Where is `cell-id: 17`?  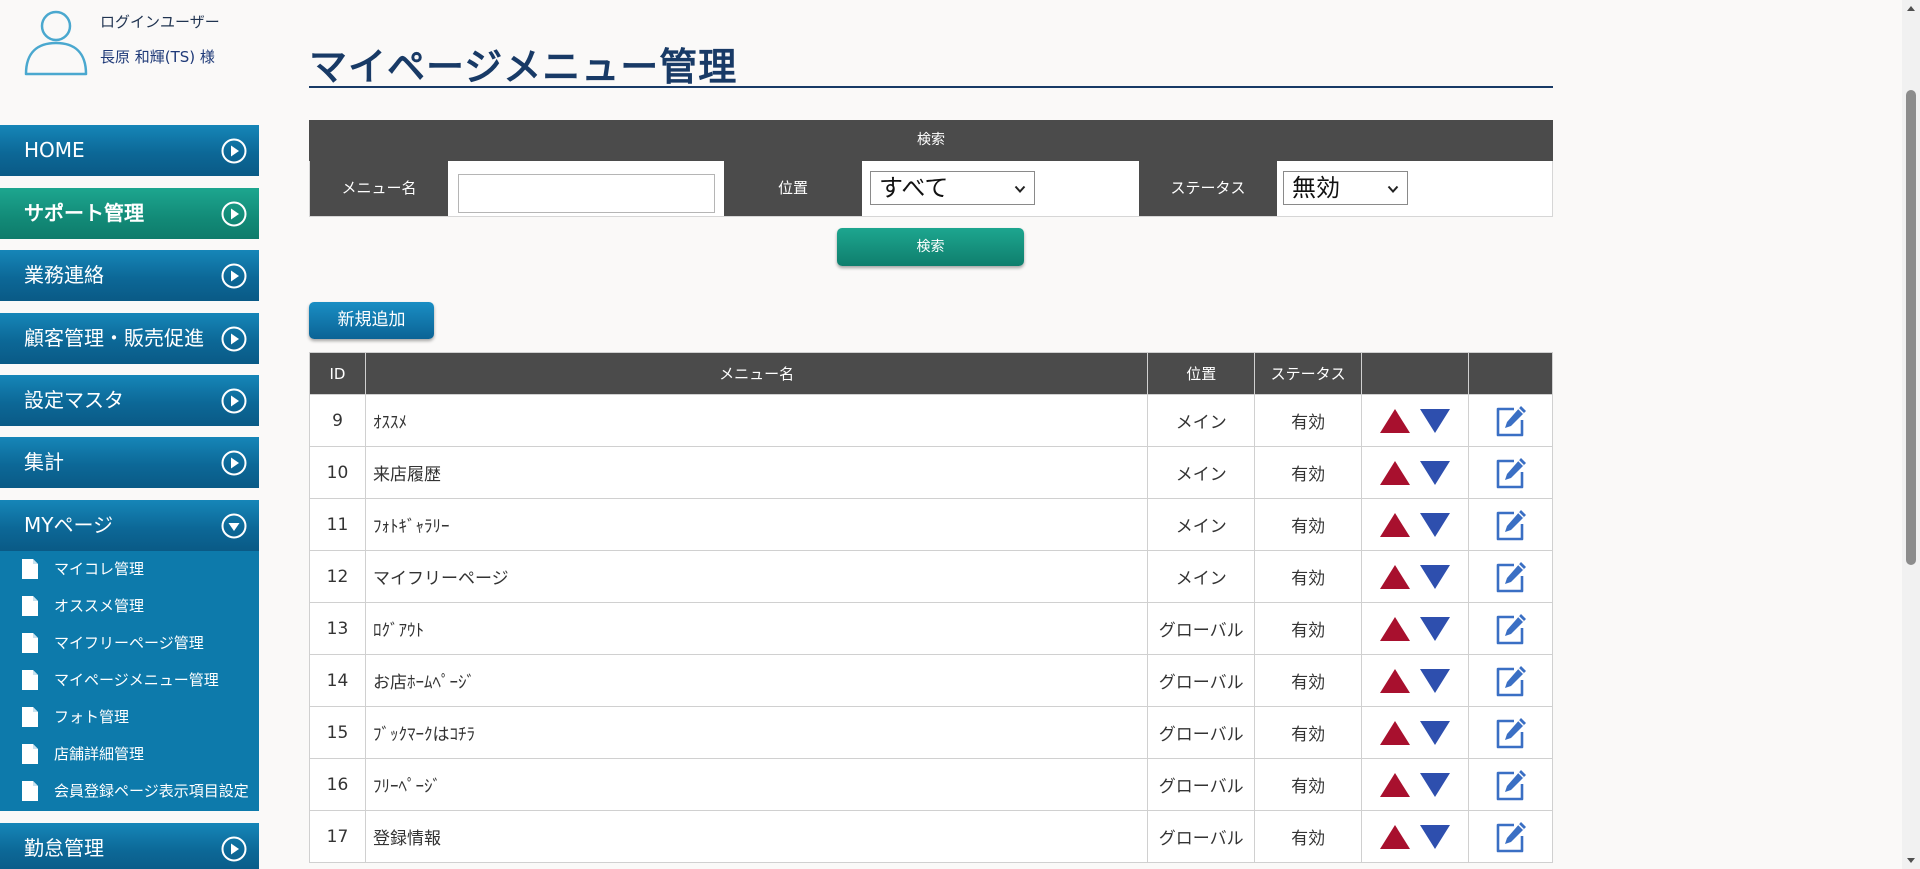
cell-id: 17 is located at coordinates (337, 836).